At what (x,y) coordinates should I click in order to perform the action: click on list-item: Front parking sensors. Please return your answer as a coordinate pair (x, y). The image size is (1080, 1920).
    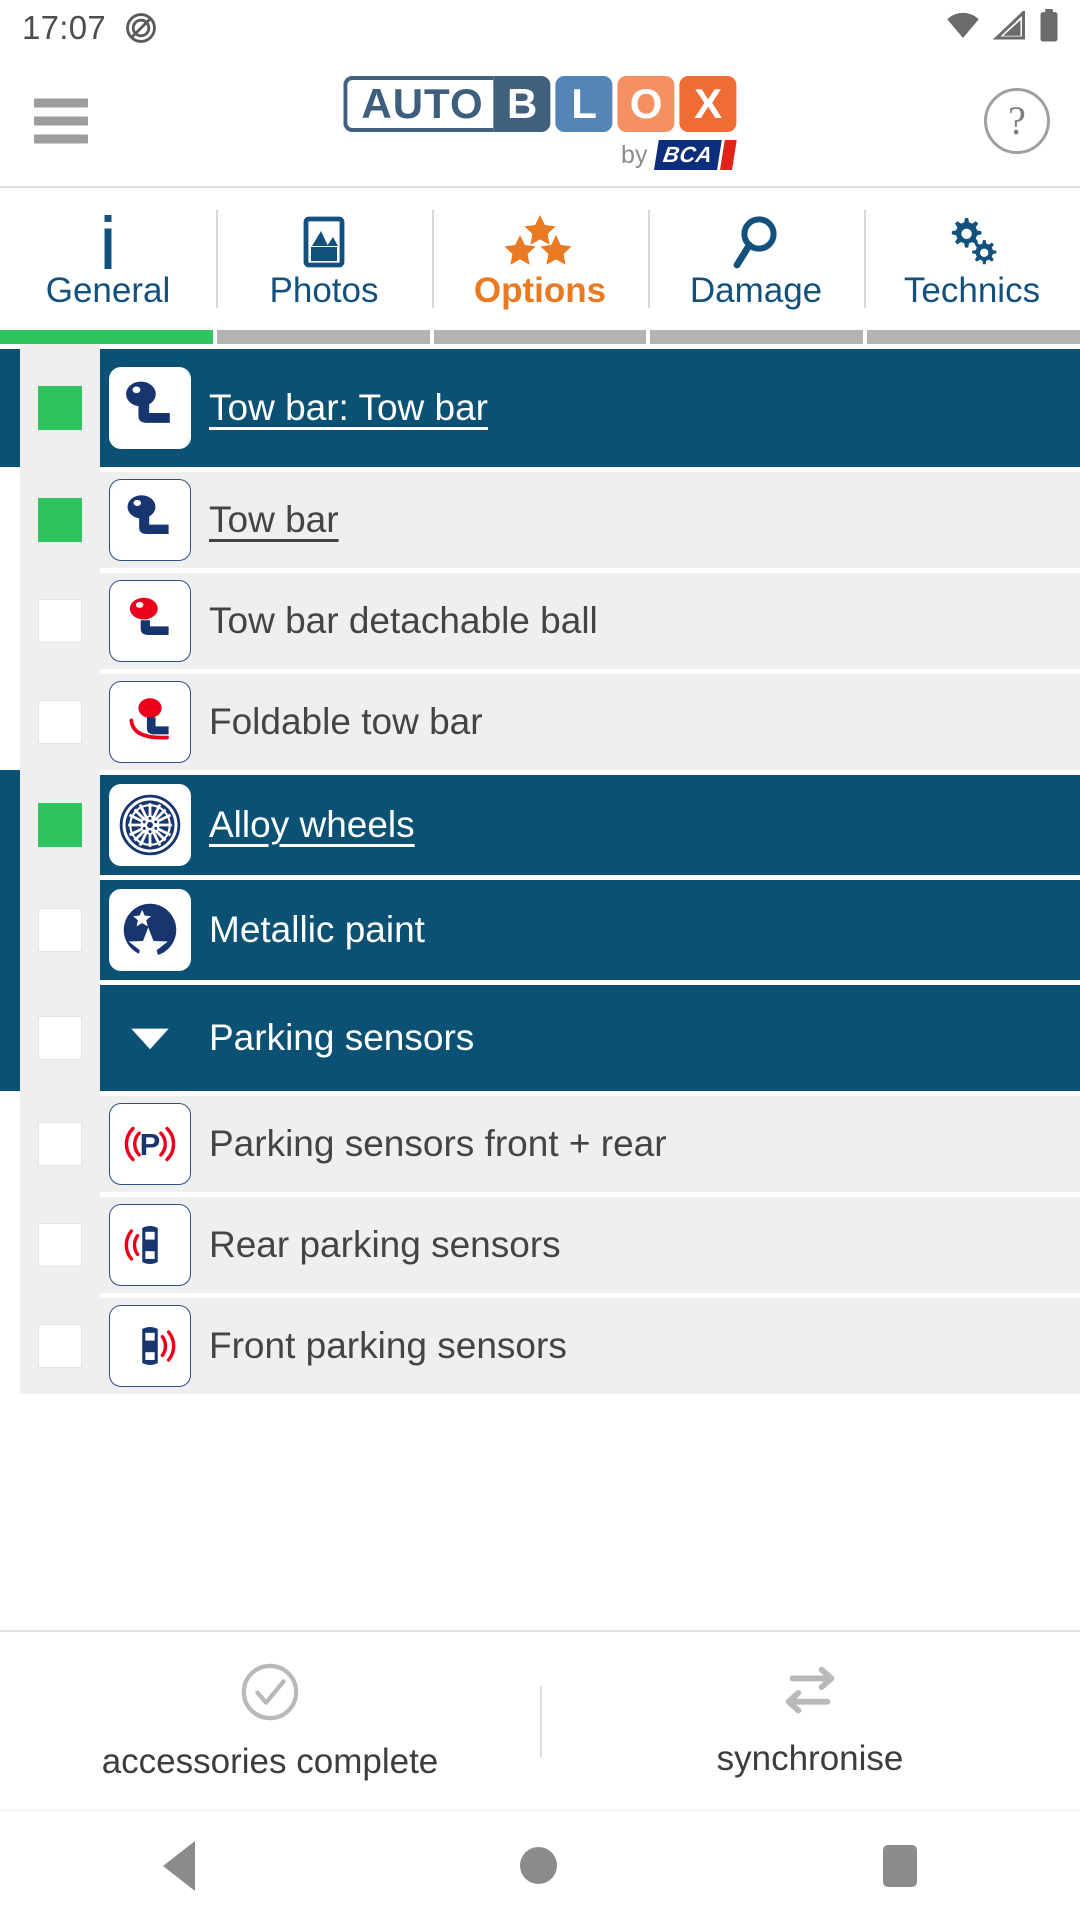
    Looking at the image, I should click on (540, 1346).